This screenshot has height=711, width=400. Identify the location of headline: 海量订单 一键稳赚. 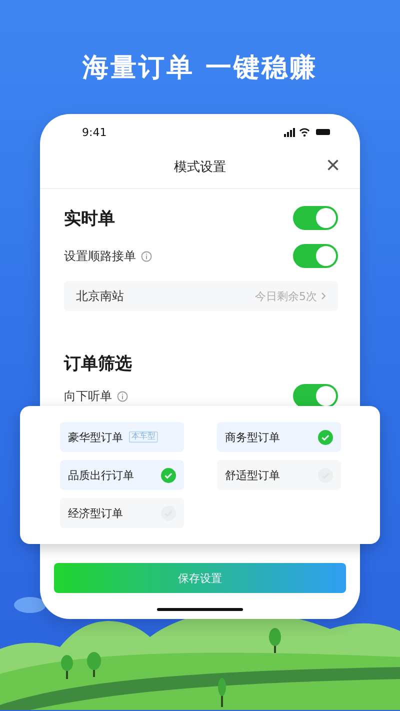
(200, 68).